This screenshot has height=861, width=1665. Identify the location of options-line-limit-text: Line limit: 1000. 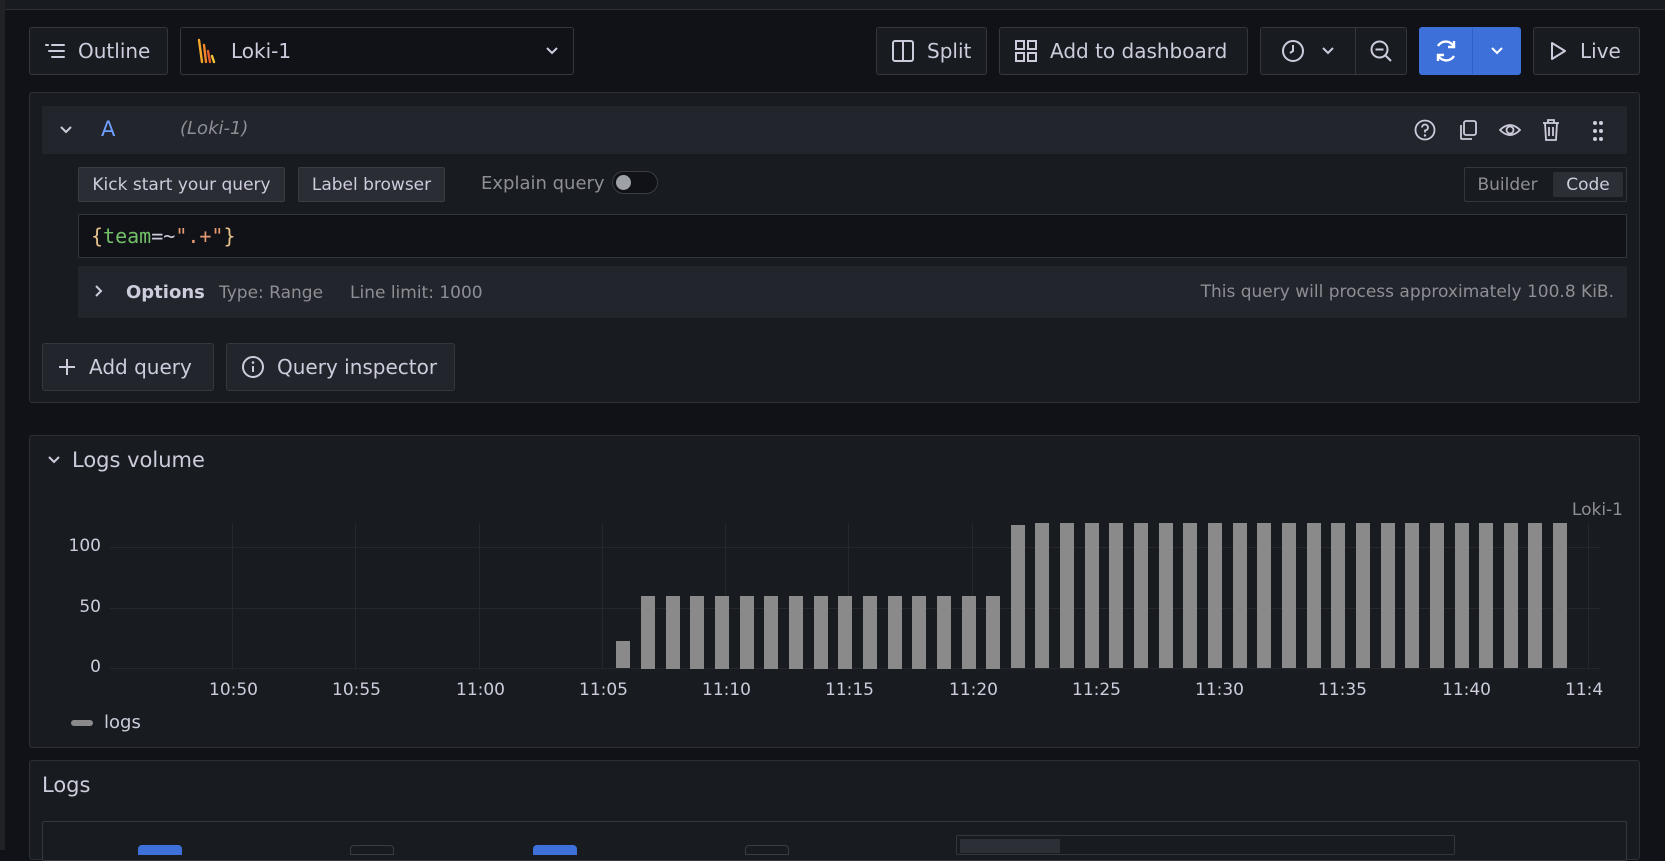
(416, 293).